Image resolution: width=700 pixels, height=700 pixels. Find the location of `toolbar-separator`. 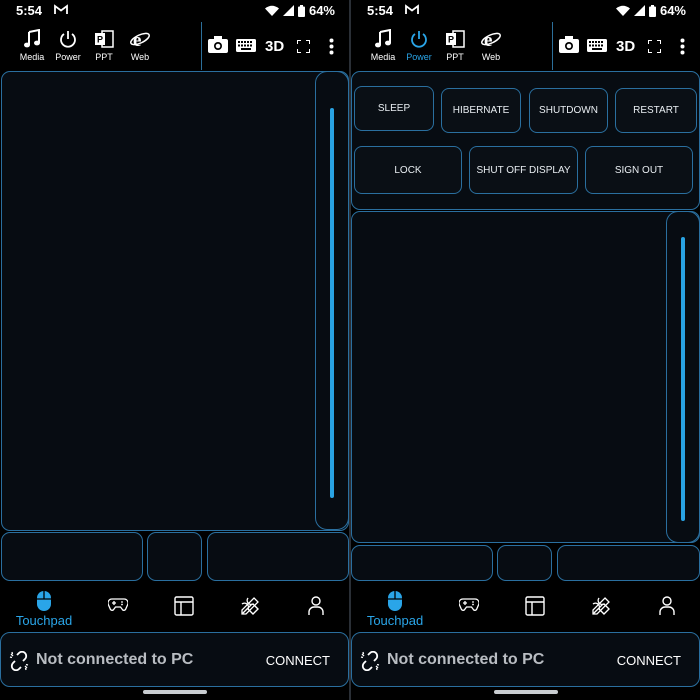

toolbar-separator is located at coordinates (552, 46).